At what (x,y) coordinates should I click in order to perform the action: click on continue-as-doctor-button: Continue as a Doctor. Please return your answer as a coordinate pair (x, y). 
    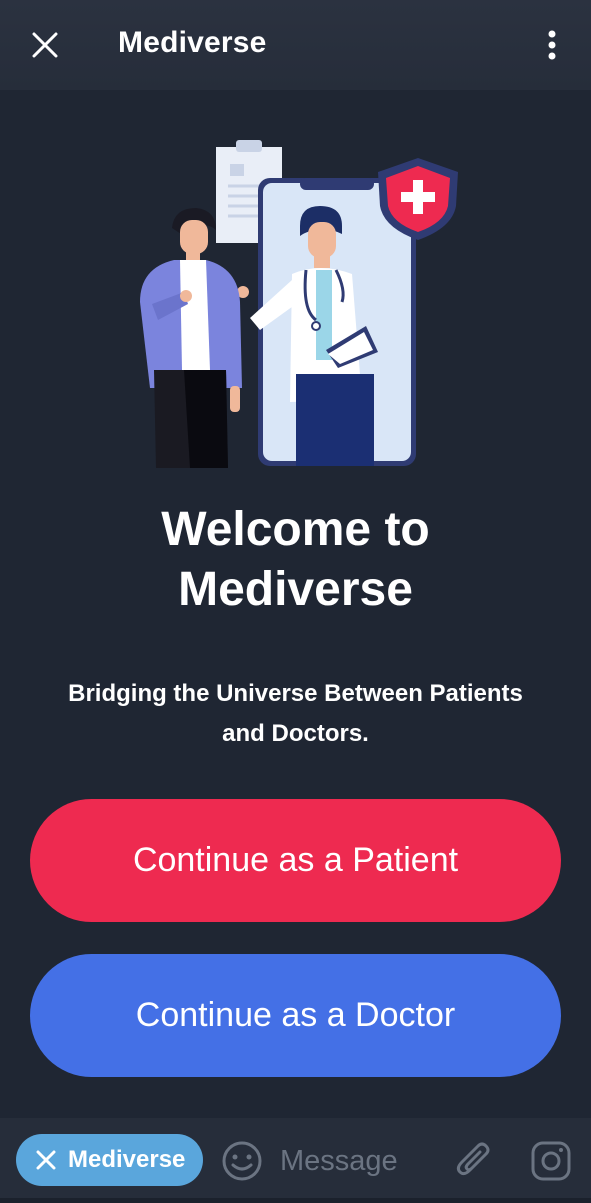
    Looking at the image, I should click on (295, 1015).